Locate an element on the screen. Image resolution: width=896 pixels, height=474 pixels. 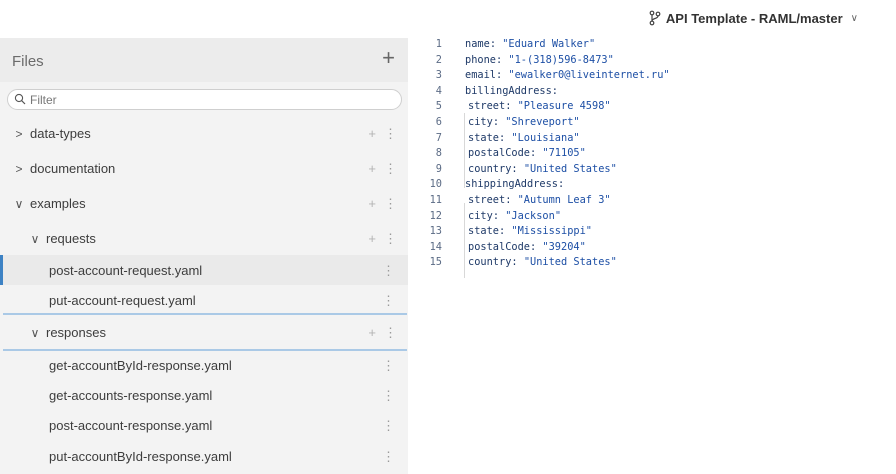
folder-label: documentation is located at coordinates (73, 168).